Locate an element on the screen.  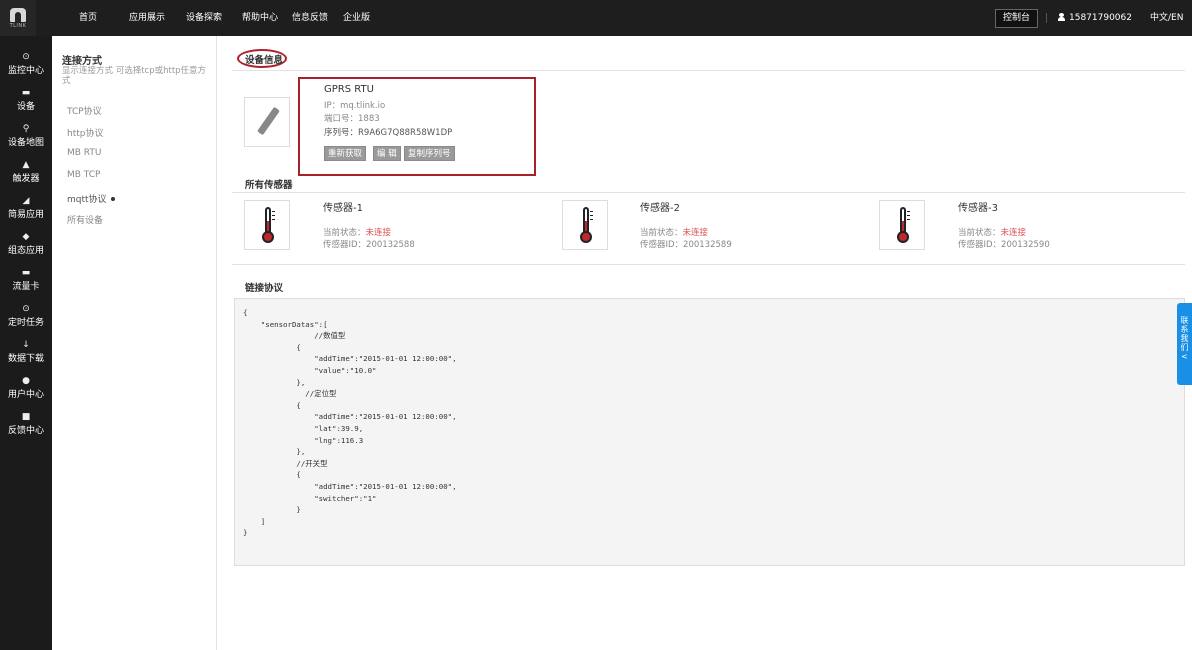
device-ip: IP：mq.tlink.io is located at coordinates (355, 106).